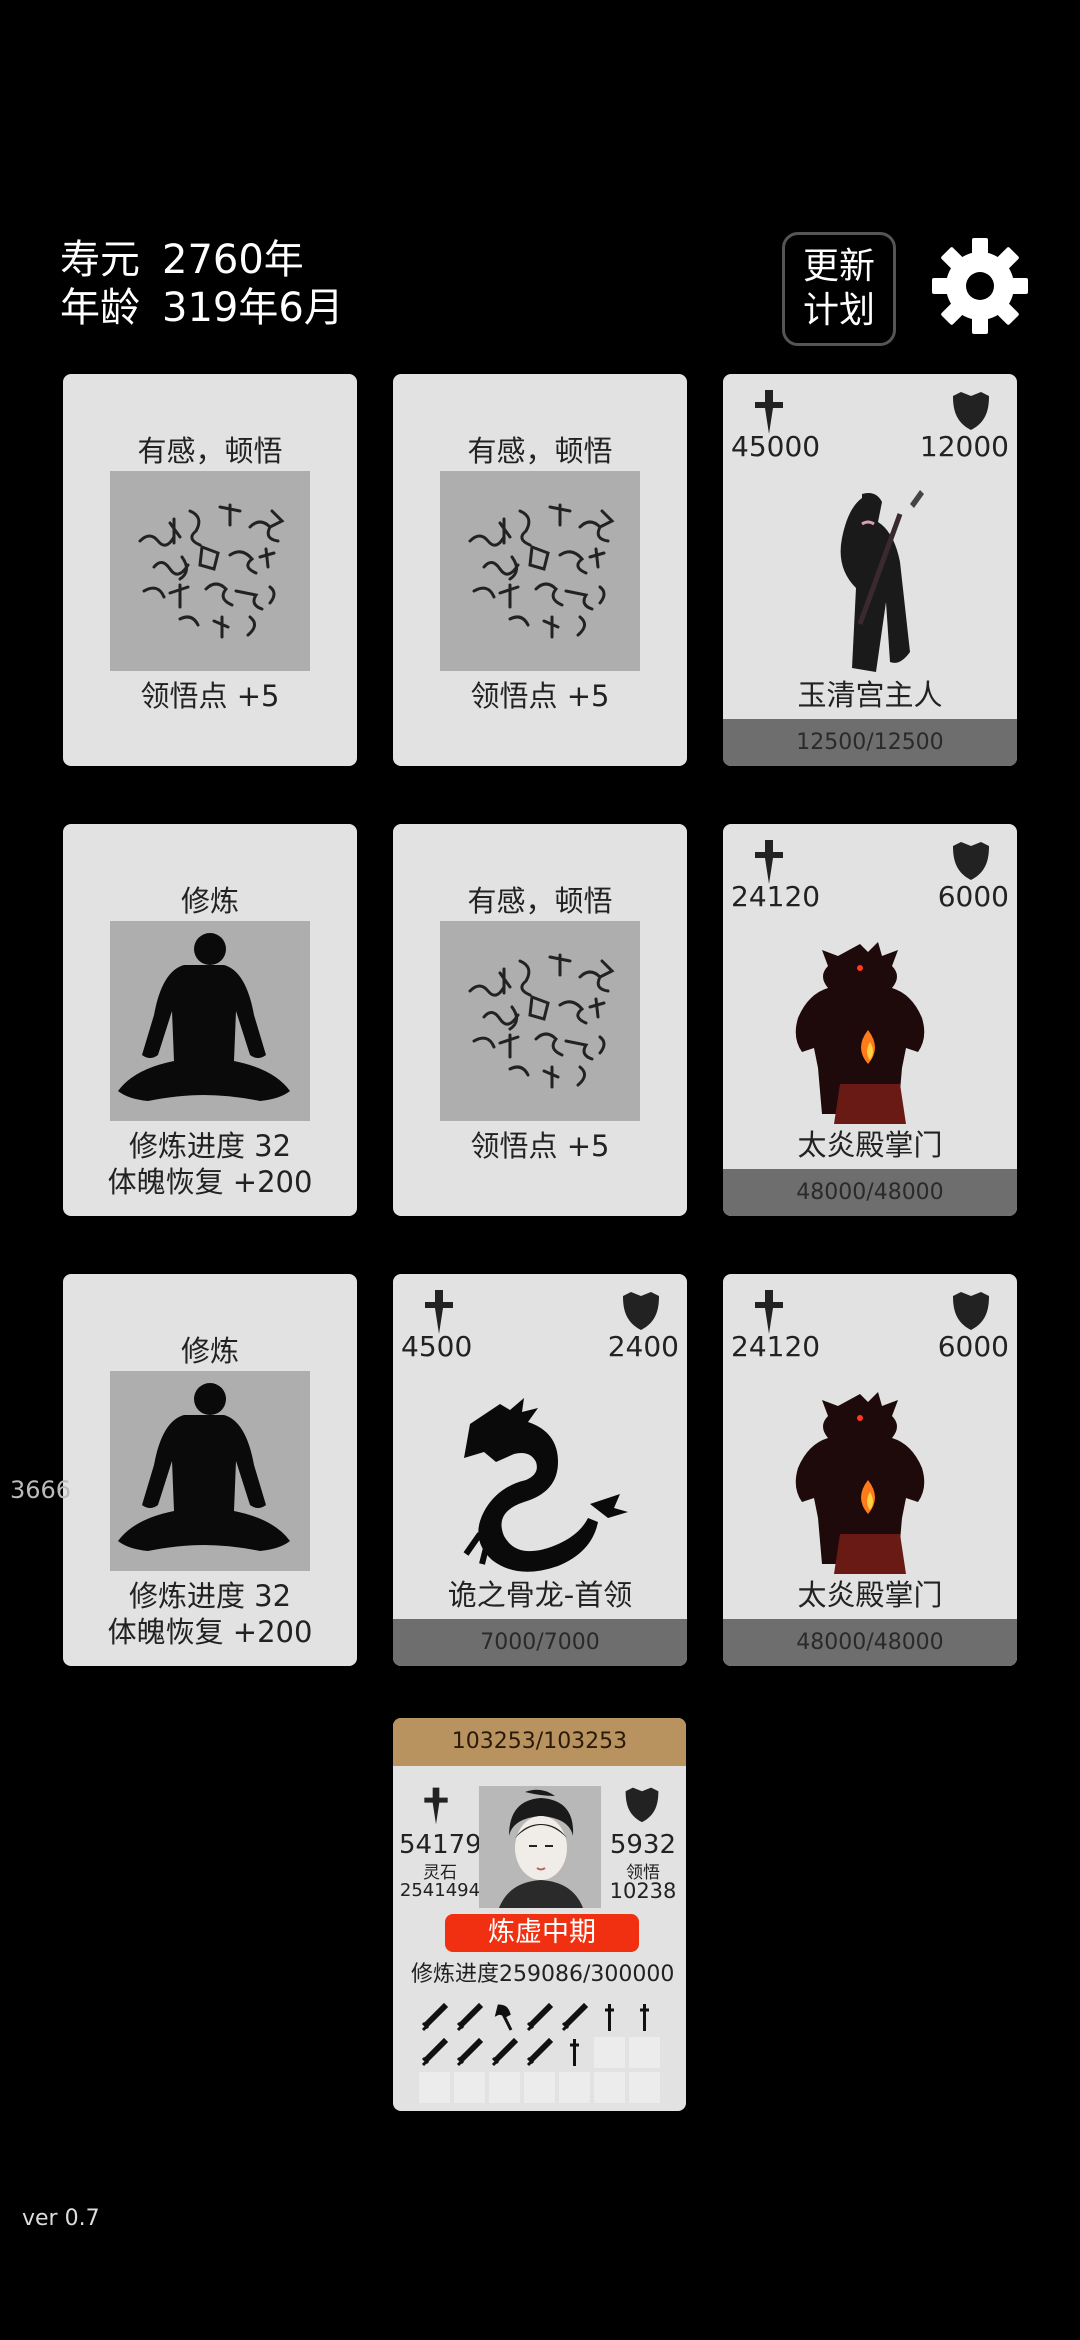 Image resolution: width=1080 pixels, height=2340 pixels. What do you see at coordinates (545, 1485) in the screenshot?
I see `bone-dragon-art` at bounding box center [545, 1485].